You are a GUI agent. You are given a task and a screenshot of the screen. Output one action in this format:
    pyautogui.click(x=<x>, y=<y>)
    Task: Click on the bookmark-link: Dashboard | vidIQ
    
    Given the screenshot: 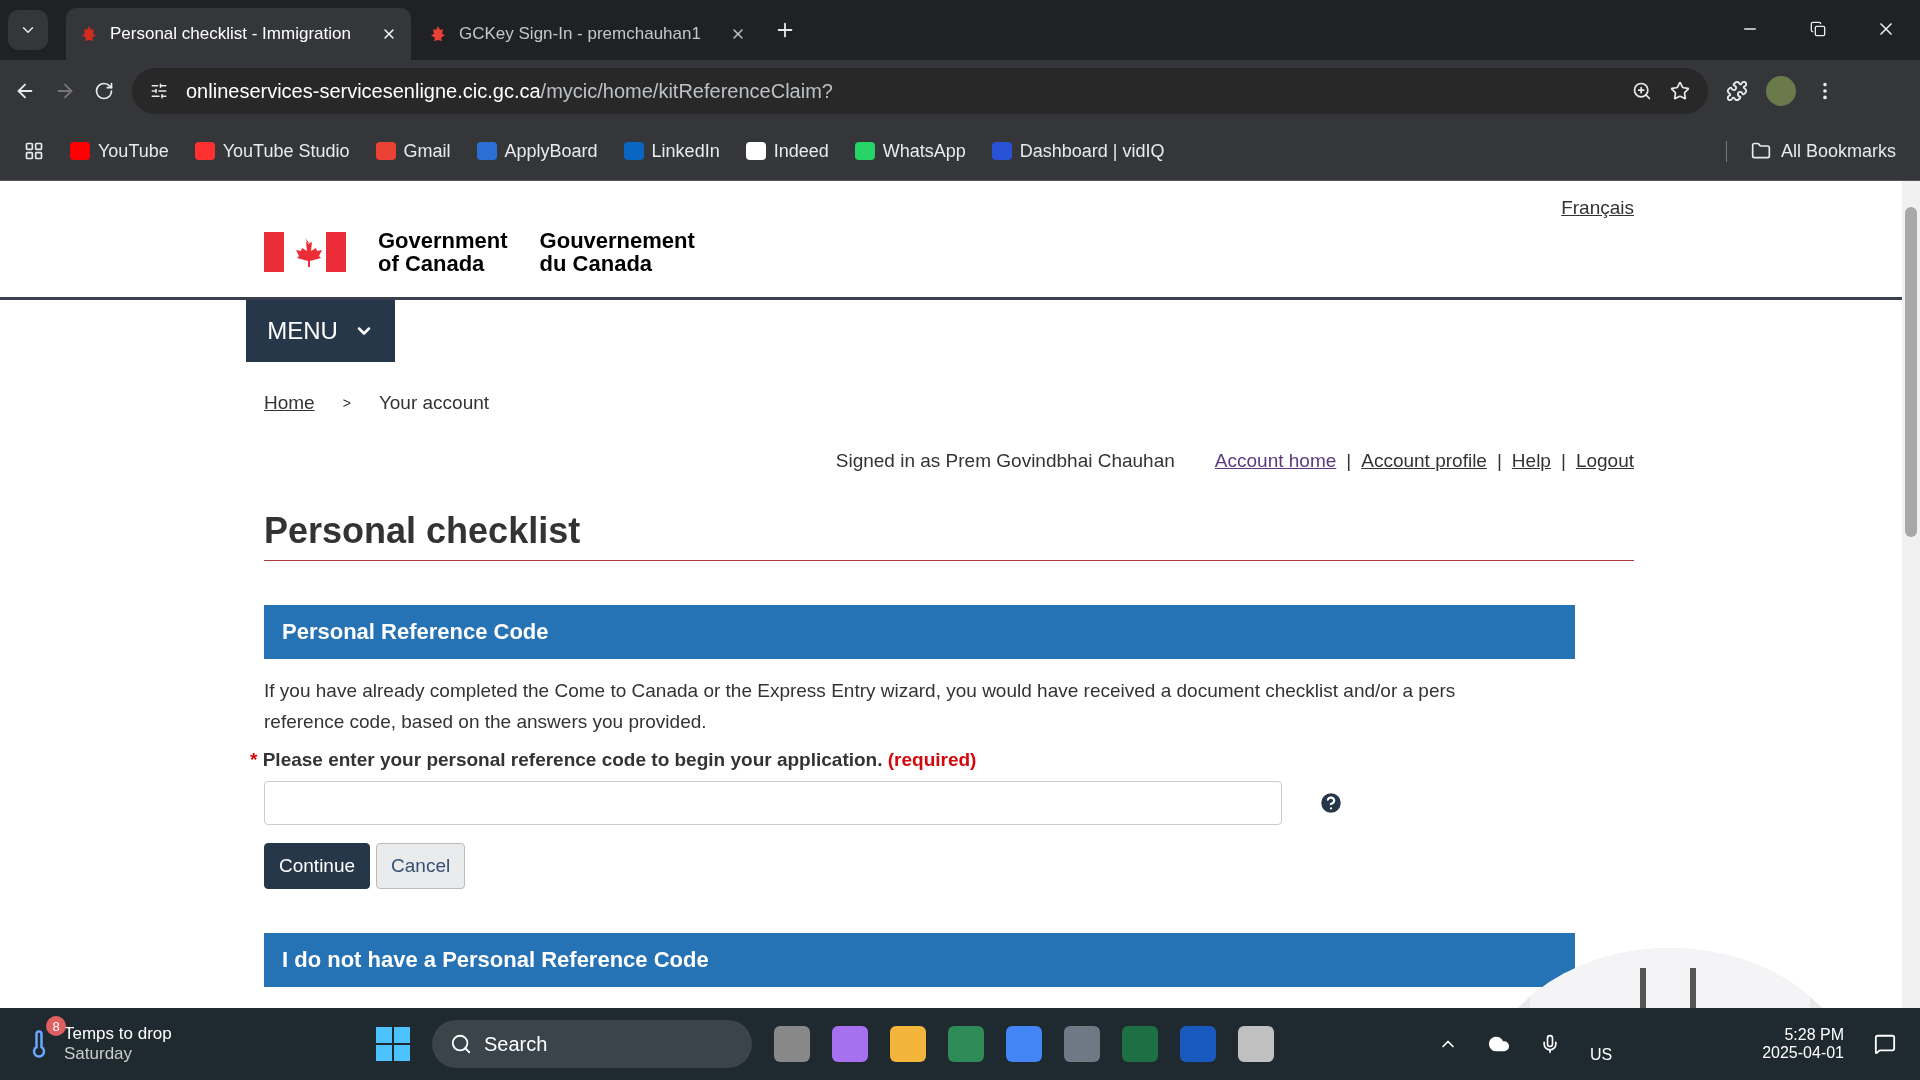 What is the action you would take?
    pyautogui.click(x=1078, y=151)
    